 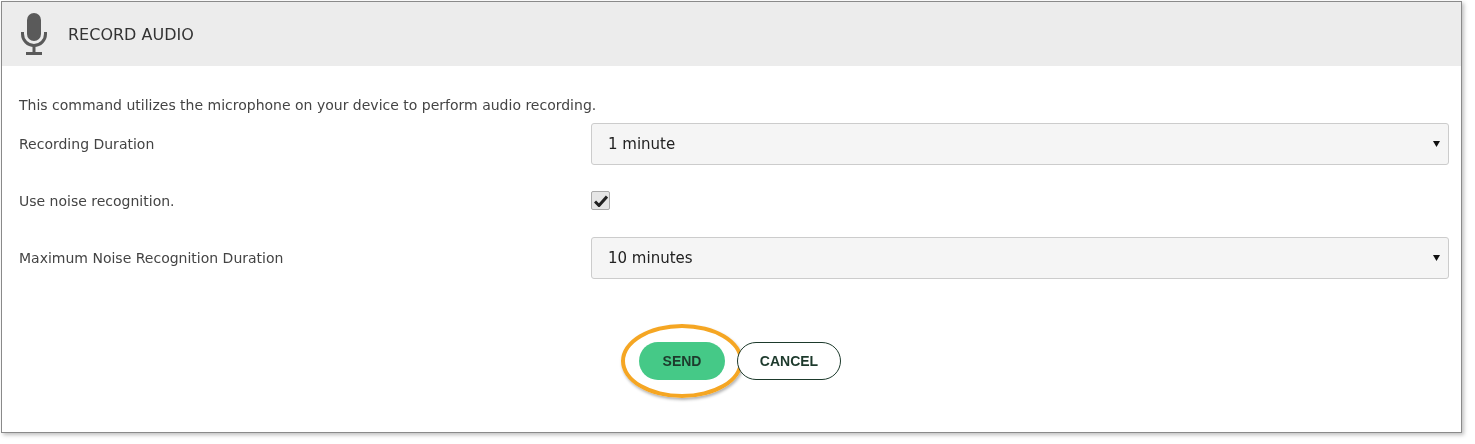 What do you see at coordinates (97, 200) in the screenshot?
I see `field-label: Use noise recognition.` at bounding box center [97, 200].